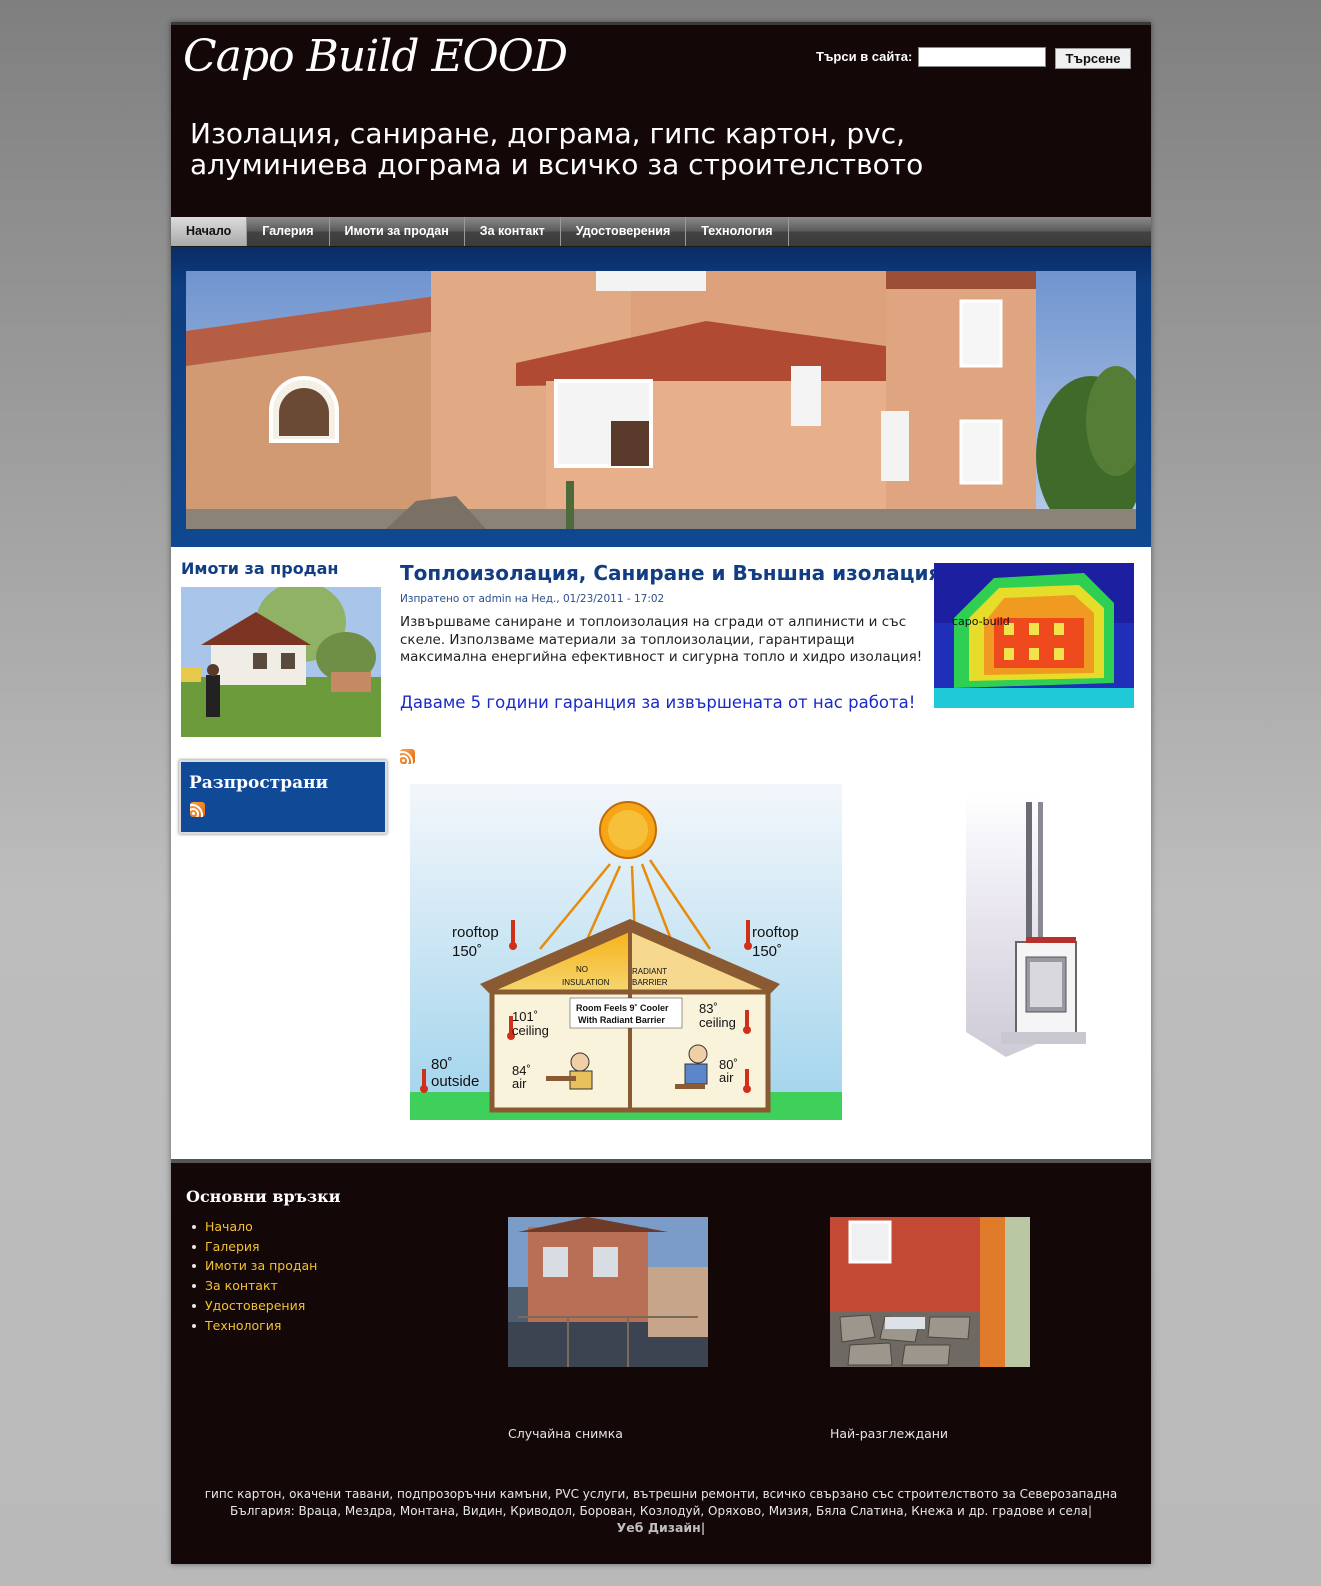 Image resolution: width=1321 pixels, height=1586 pixels. I want to click on nav-item-home: Начало, so click(209, 231).